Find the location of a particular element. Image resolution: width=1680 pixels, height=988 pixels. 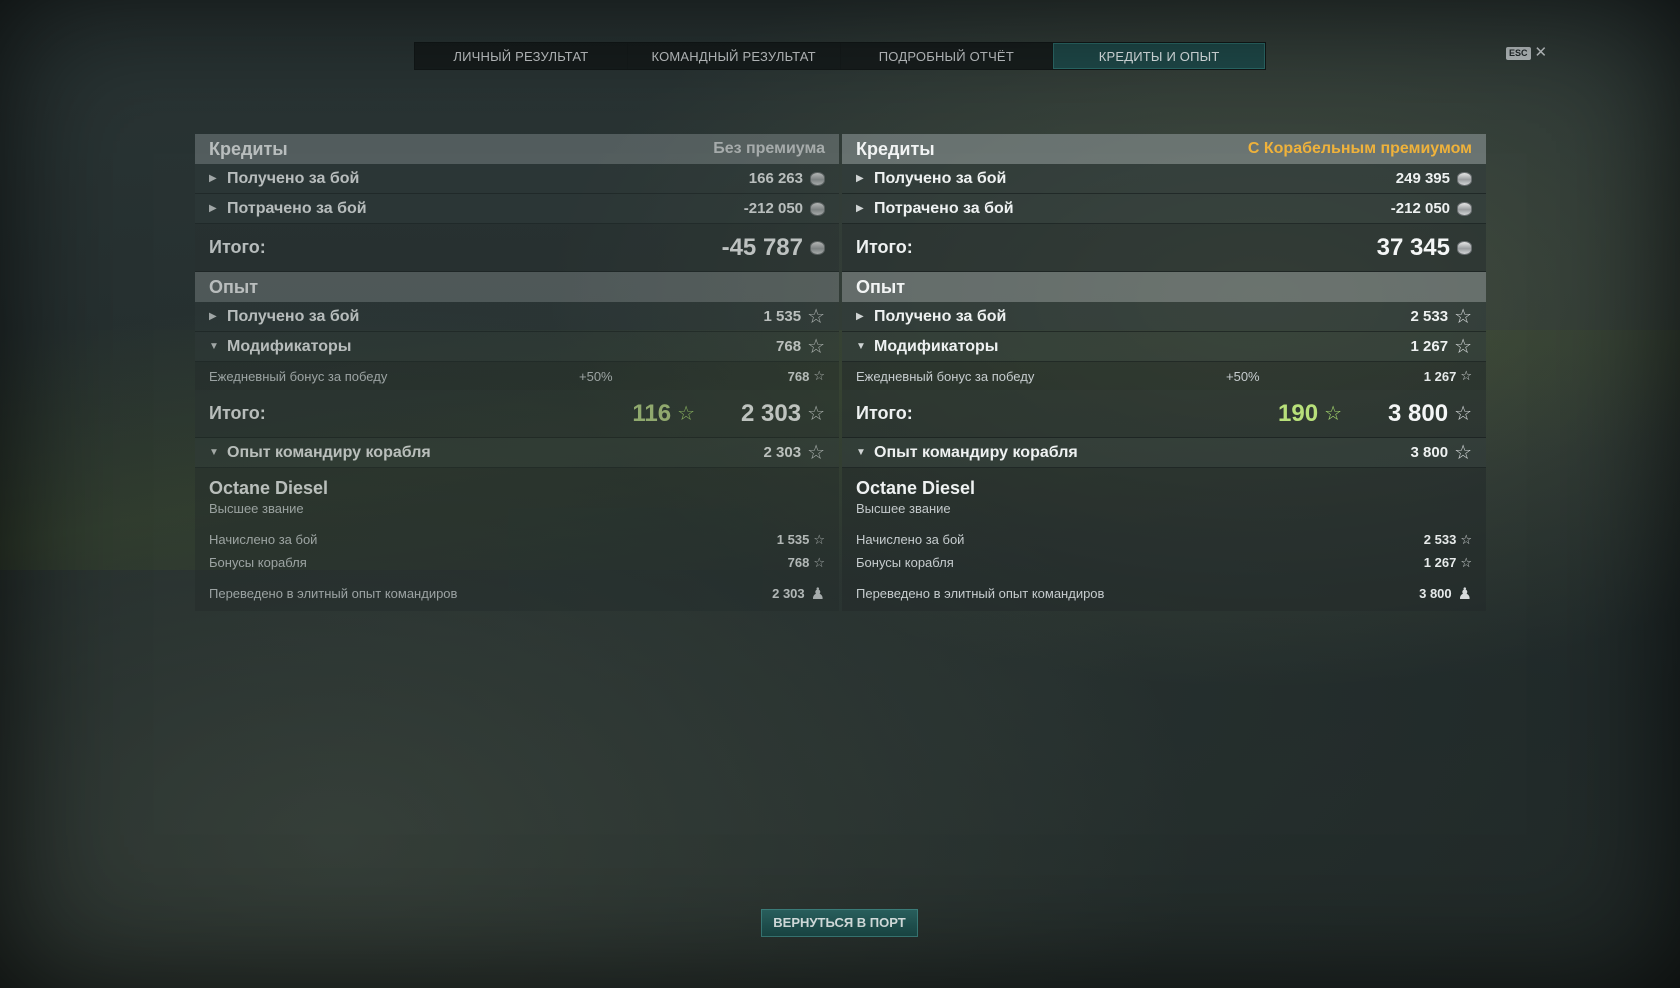

elite-xp-label: Переведено в элитный опыт командиров is located at coordinates (980, 593).